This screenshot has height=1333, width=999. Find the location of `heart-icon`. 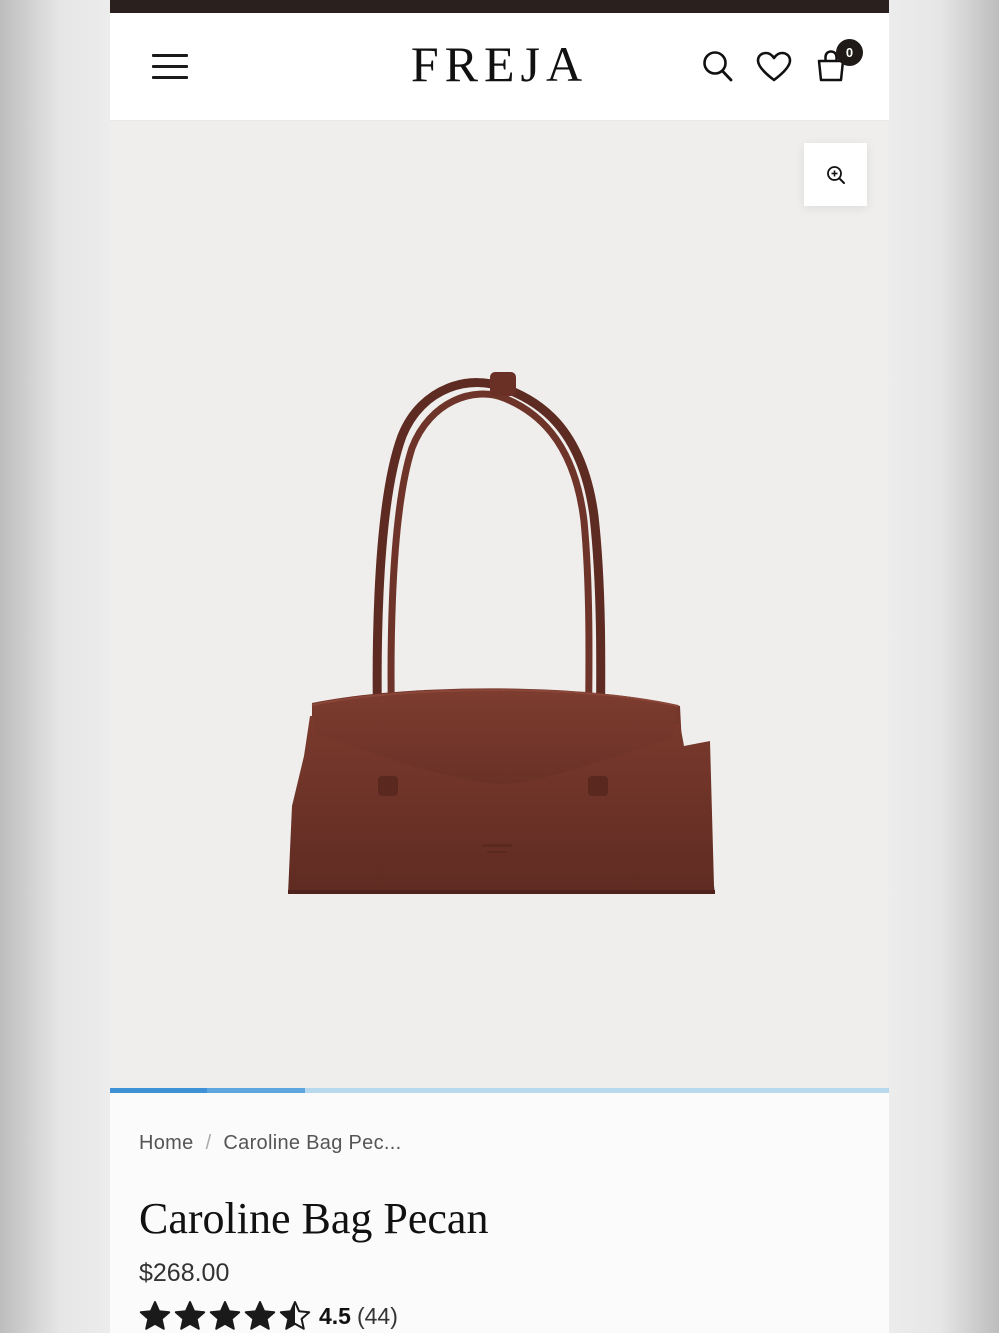

heart-icon is located at coordinates (774, 69).